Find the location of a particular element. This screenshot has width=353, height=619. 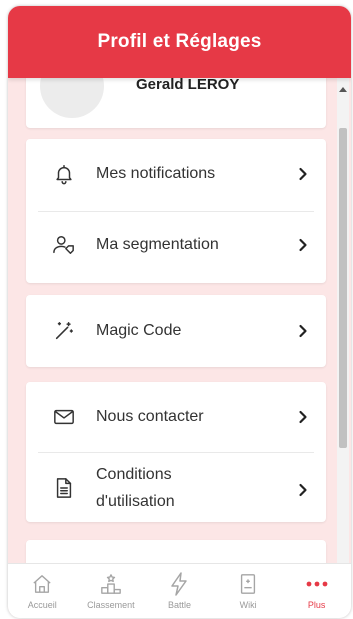

tab-label: Plus is located at coordinates (316, 605).